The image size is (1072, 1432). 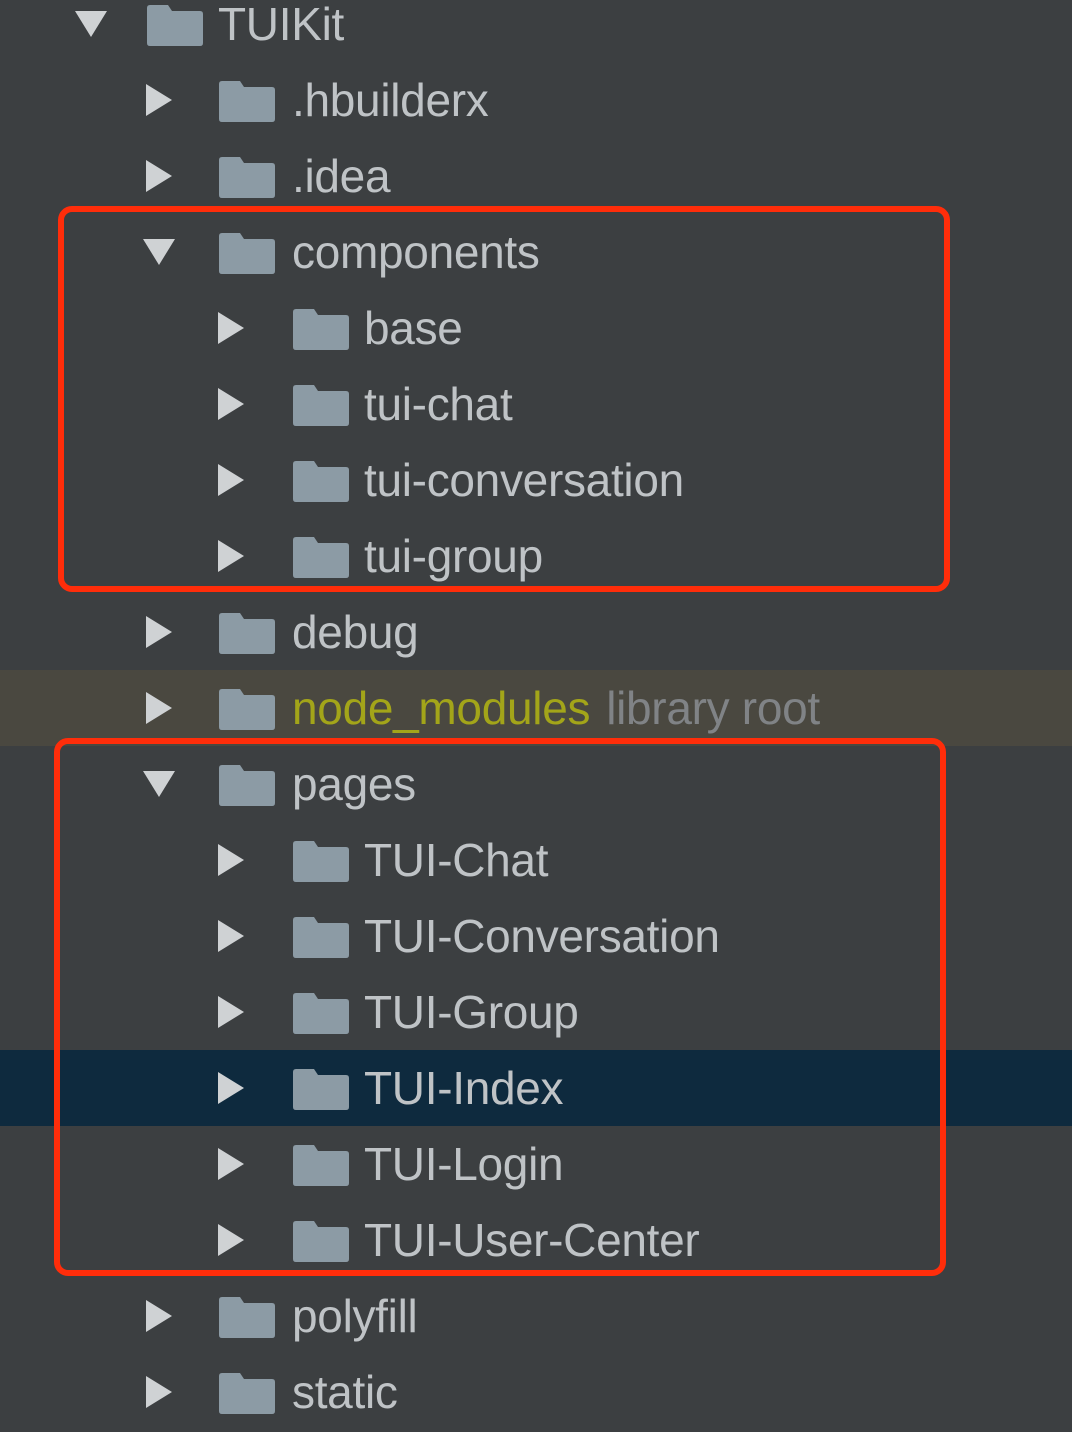 I want to click on folder-name: tui-chat, so click(x=438, y=404).